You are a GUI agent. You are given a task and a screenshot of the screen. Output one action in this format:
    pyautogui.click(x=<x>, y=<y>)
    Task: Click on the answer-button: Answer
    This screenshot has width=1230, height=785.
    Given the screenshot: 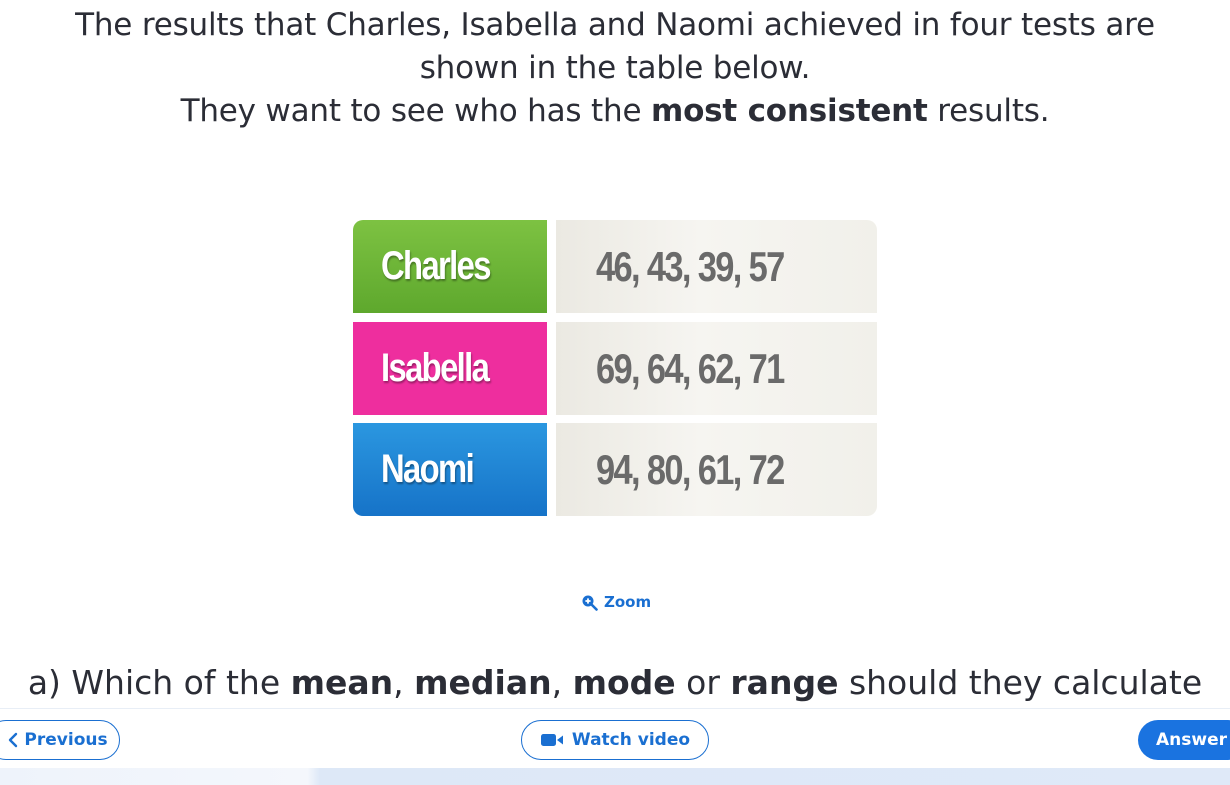 What is the action you would take?
    pyautogui.click(x=1184, y=740)
    